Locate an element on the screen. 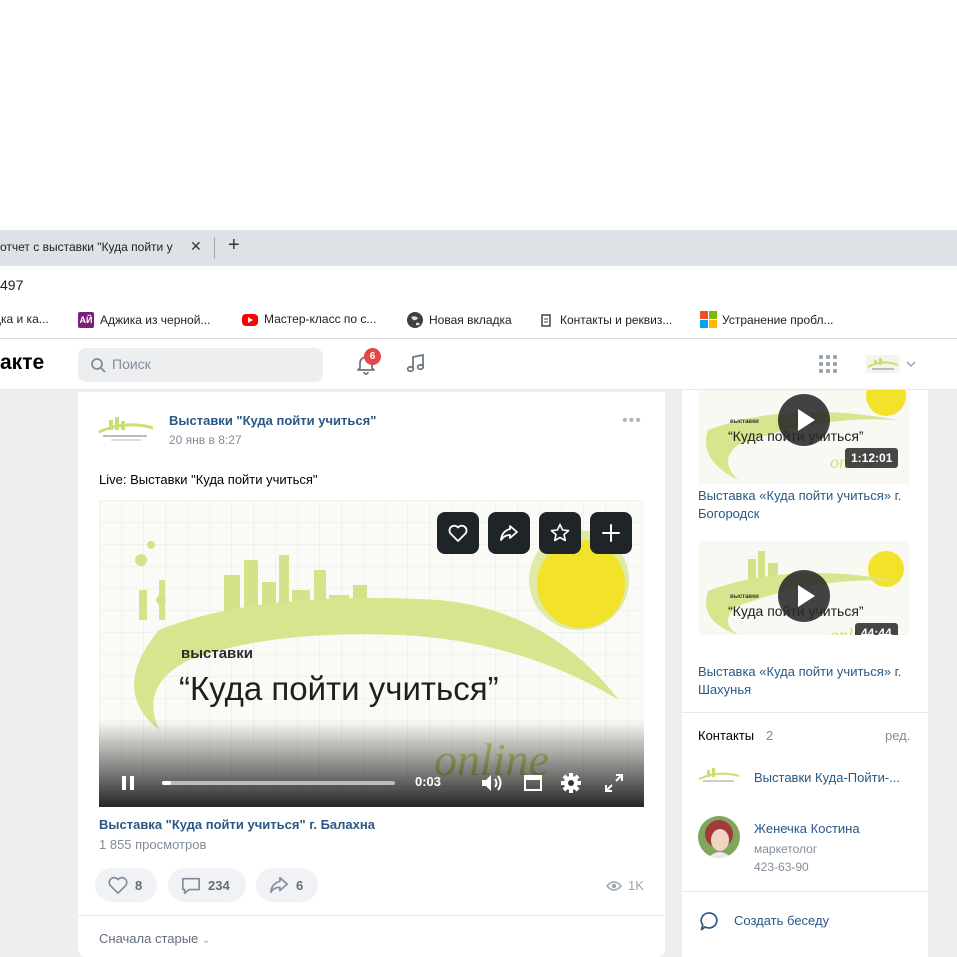 This screenshot has width=957, height=957. sort-label: Сначала старые is located at coordinates (149, 938).